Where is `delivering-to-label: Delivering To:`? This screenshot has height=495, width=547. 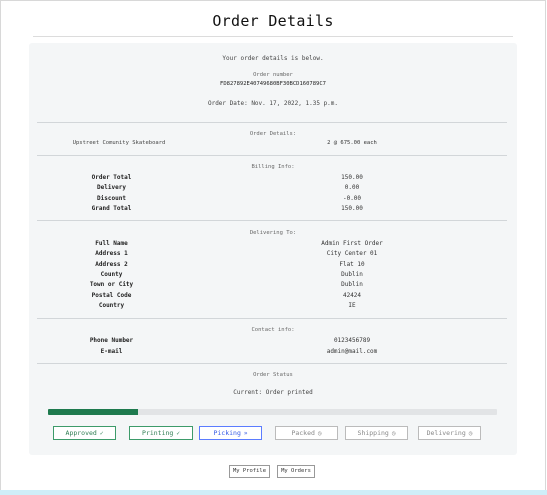
delivering-to-label: Delivering To: is located at coordinates (273, 233).